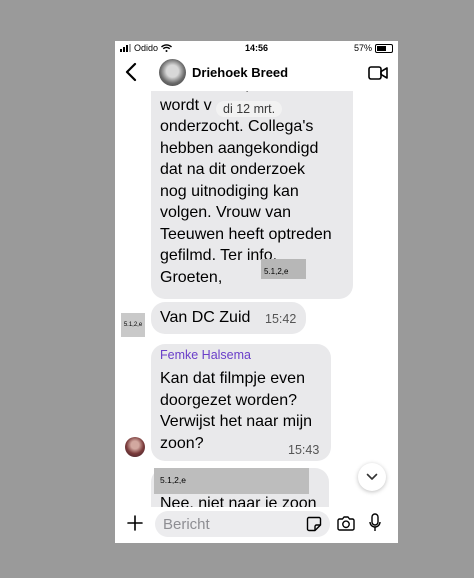  Describe the element at coordinates (205, 317) in the screenshot. I see `message-text: Van DC Zuid` at that location.